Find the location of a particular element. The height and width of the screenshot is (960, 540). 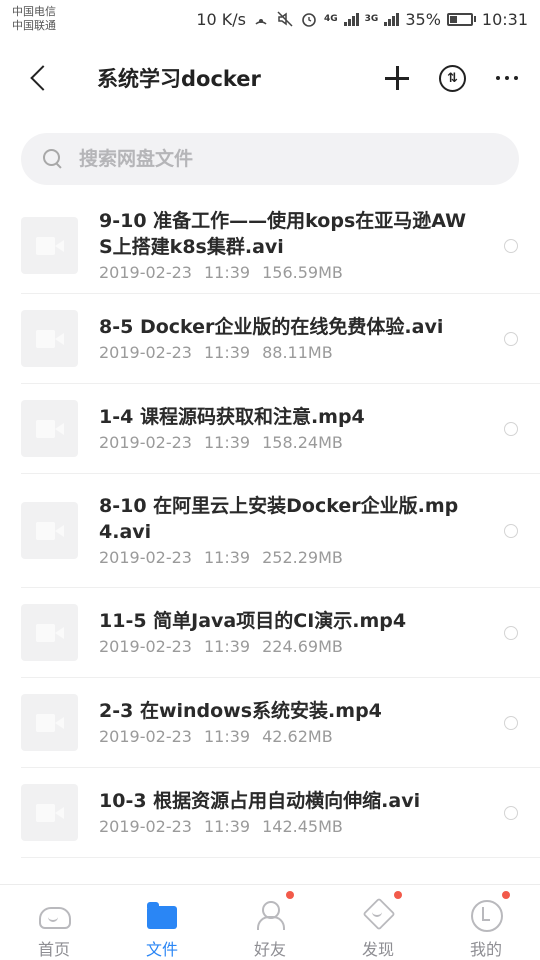

nav-friends-label: 好友 is located at coordinates (269, 949).